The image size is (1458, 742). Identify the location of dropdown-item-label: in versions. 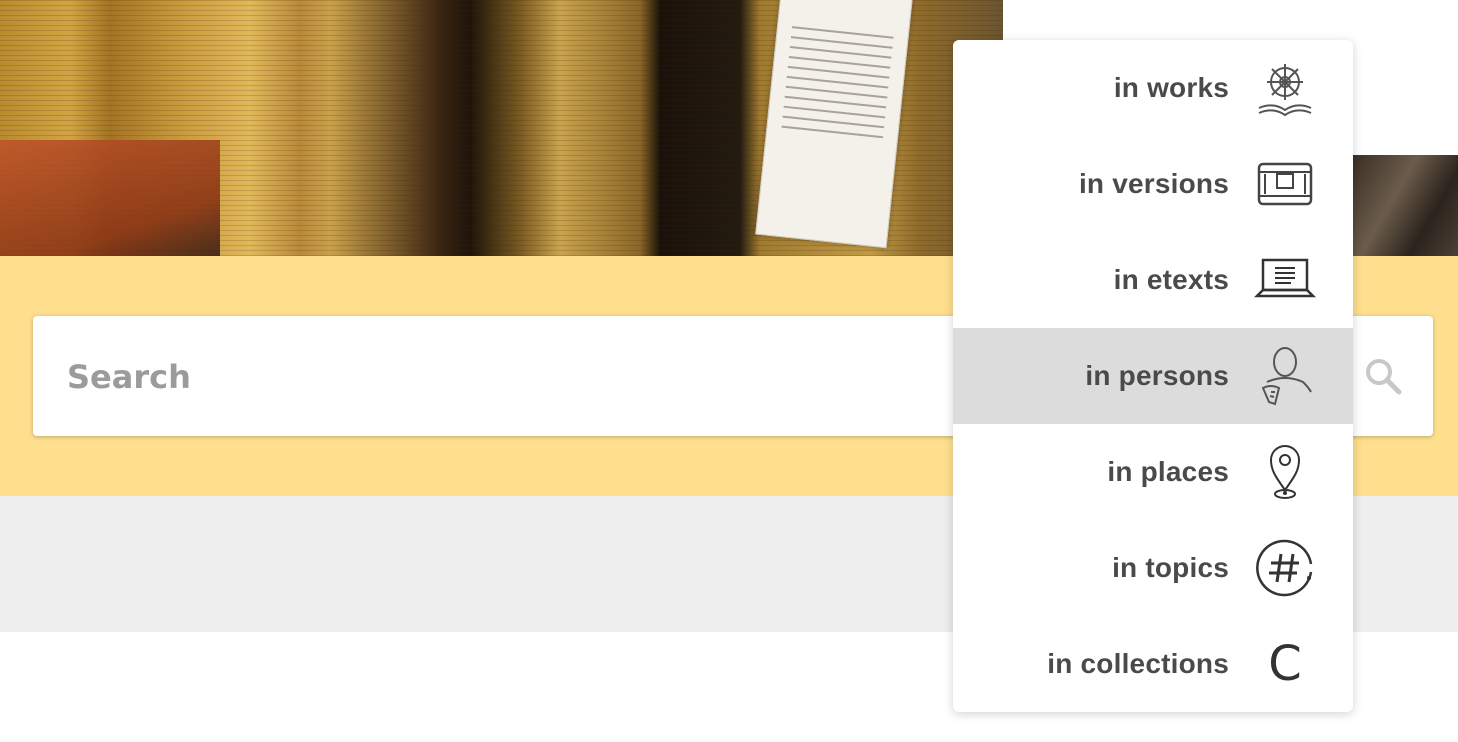
(1153, 183).